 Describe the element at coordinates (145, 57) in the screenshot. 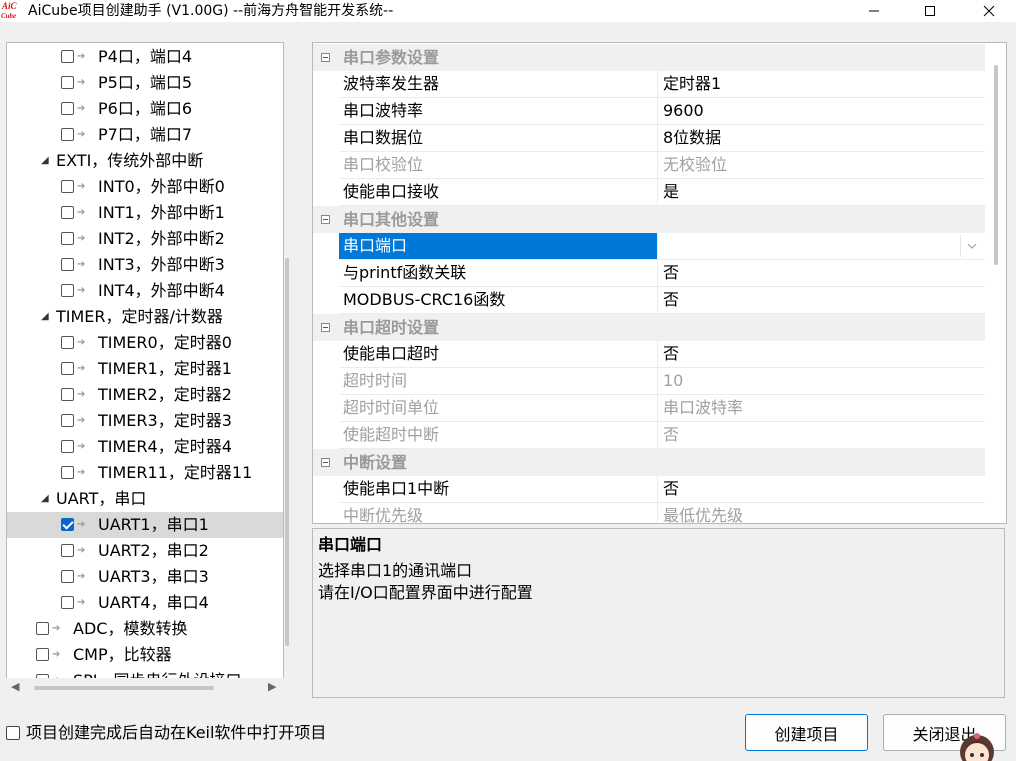

I see `tree-item: ➔ P4口，端口4` at that location.